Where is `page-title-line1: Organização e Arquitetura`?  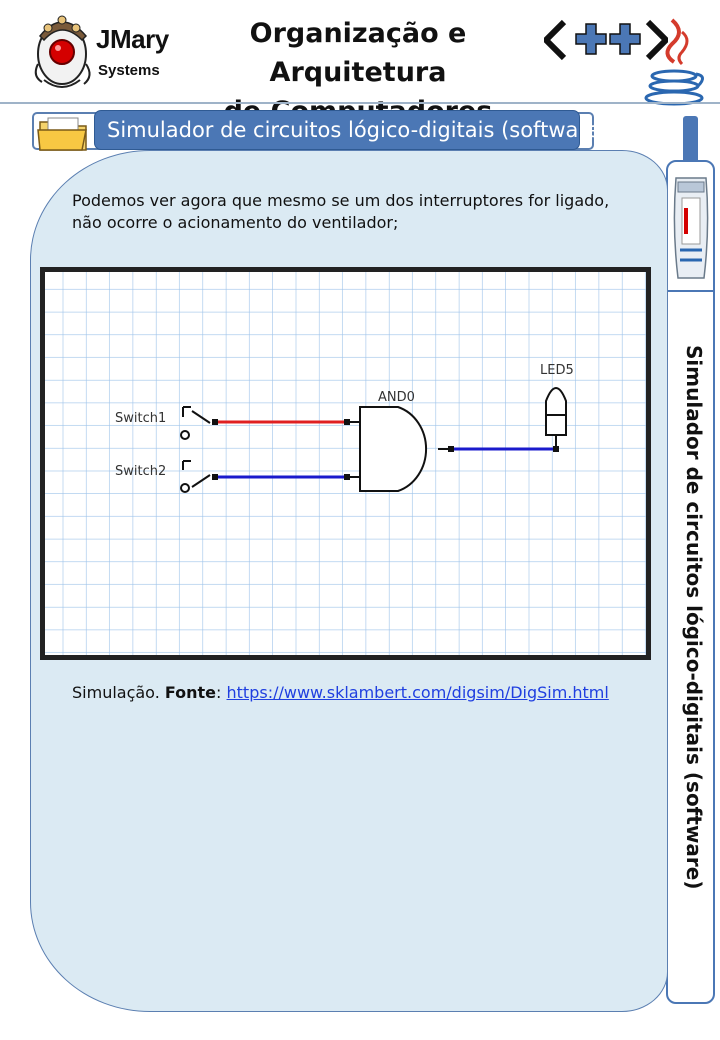
page-title-line1: Organização e Arquitetura is located at coordinates (358, 53).